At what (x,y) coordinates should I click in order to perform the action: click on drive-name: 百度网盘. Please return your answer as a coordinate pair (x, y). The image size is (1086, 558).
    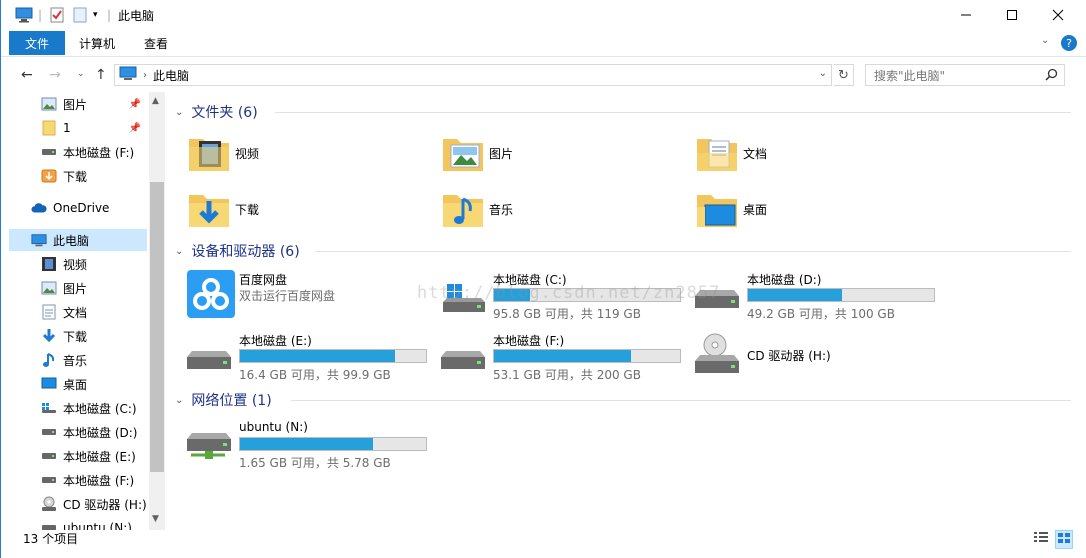
    Looking at the image, I should click on (263, 280).